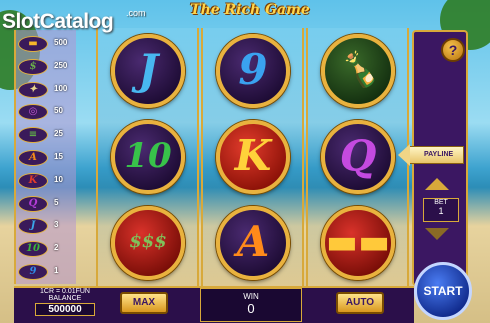 Image resolution: width=490 pixels, height=323 pixels. I want to click on symbol-glyph: K, so click(253, 155).